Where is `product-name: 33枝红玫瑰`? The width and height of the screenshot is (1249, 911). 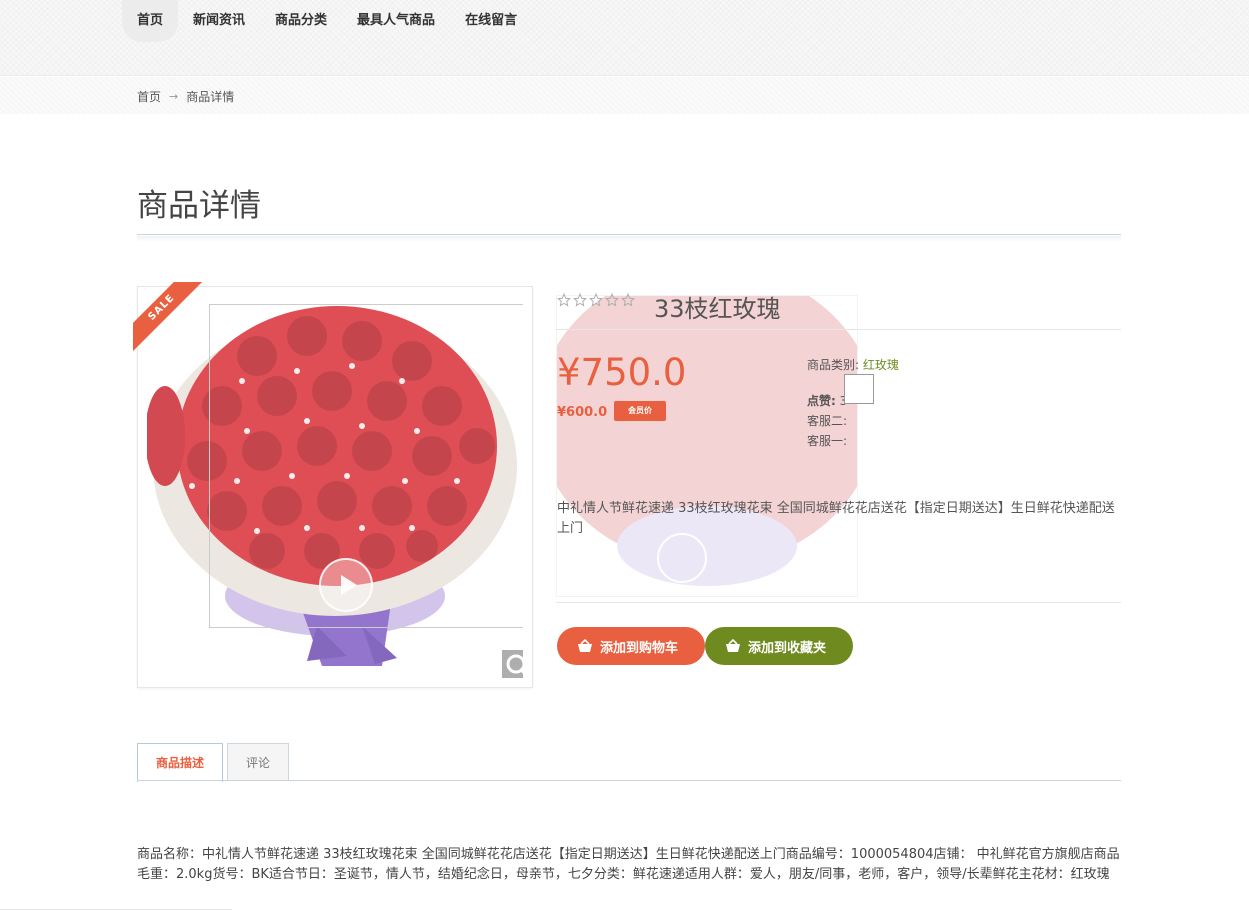 product-name: 33枝红玫瑰 is located at coordinates (717, 309).